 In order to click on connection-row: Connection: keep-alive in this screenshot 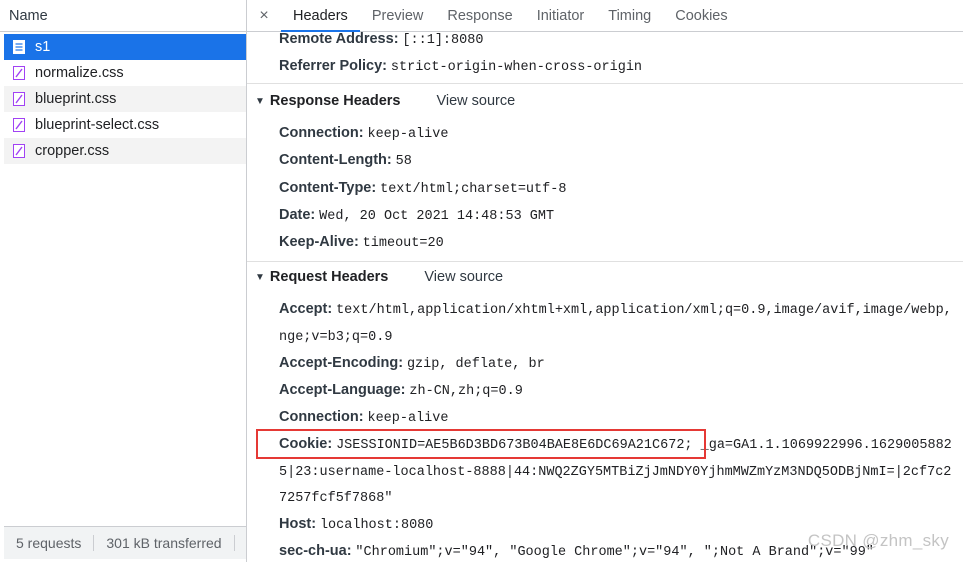, I will do `click(363, 417)`.